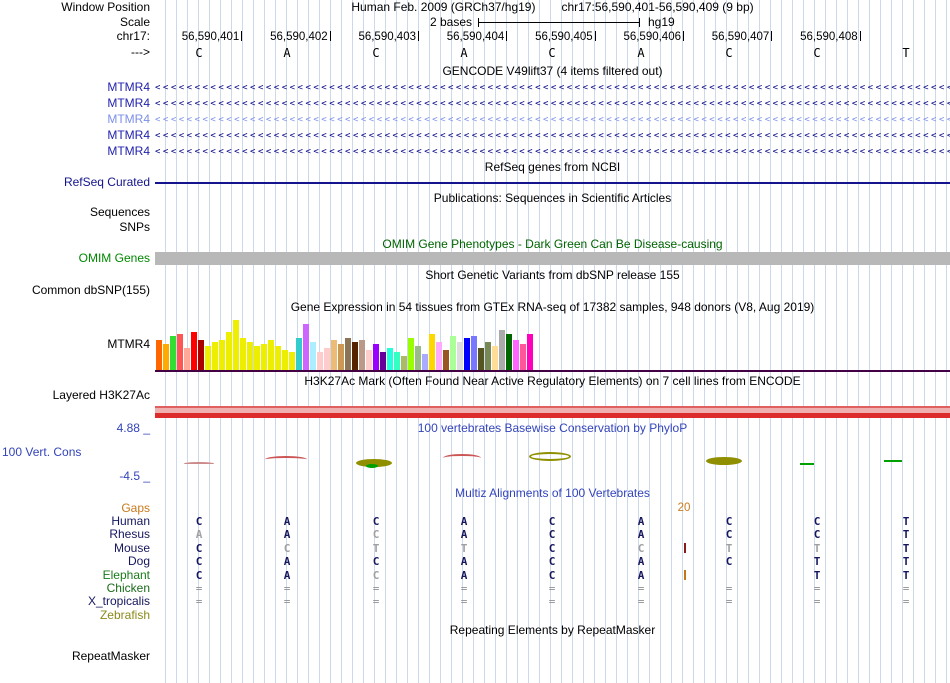  I want to click on refseq-curated-label: RefSeq Curated, so click(76, 183).